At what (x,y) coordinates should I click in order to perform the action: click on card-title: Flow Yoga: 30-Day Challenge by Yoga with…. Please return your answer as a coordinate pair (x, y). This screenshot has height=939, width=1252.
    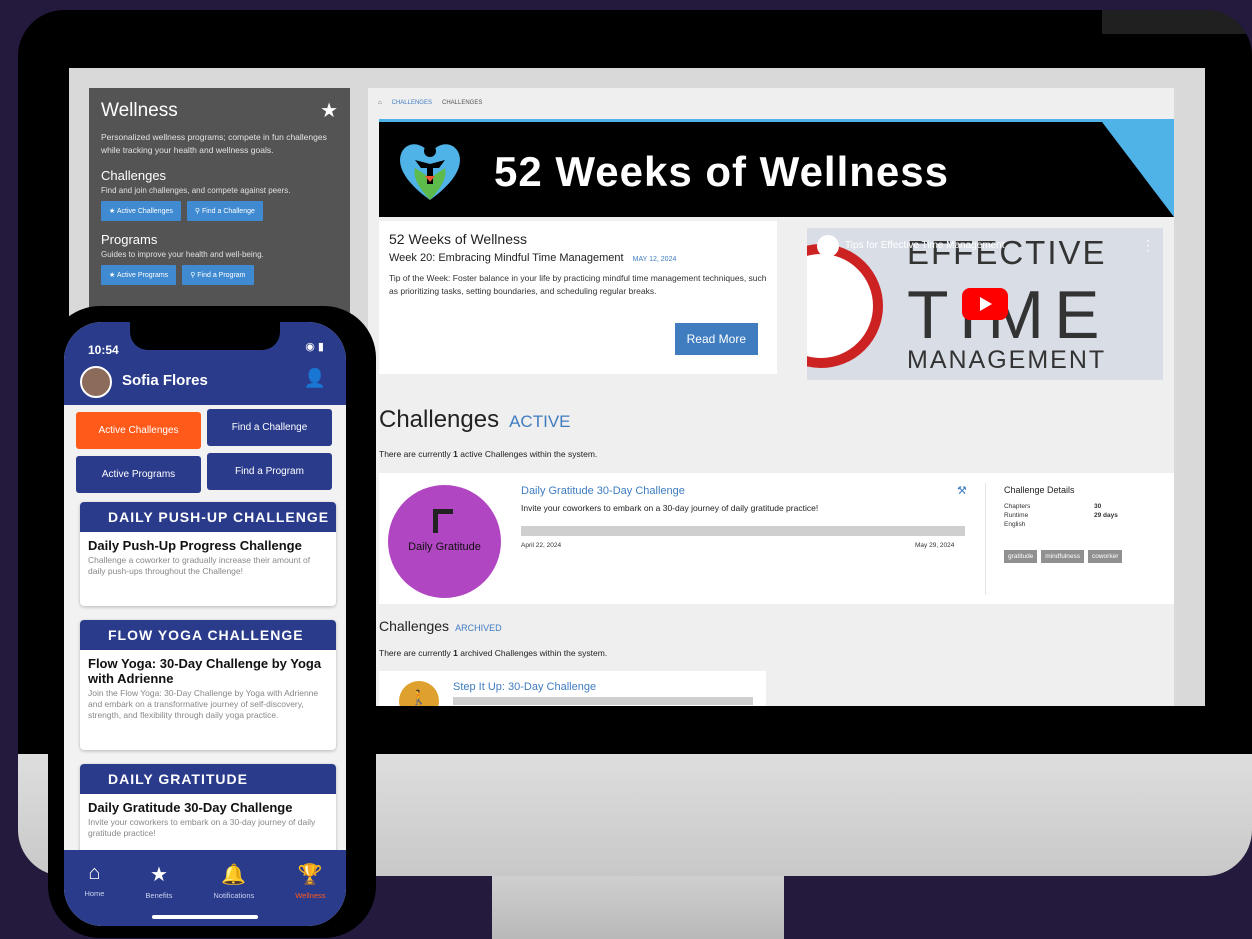
    Looking at the image, I should click on (205, 671).